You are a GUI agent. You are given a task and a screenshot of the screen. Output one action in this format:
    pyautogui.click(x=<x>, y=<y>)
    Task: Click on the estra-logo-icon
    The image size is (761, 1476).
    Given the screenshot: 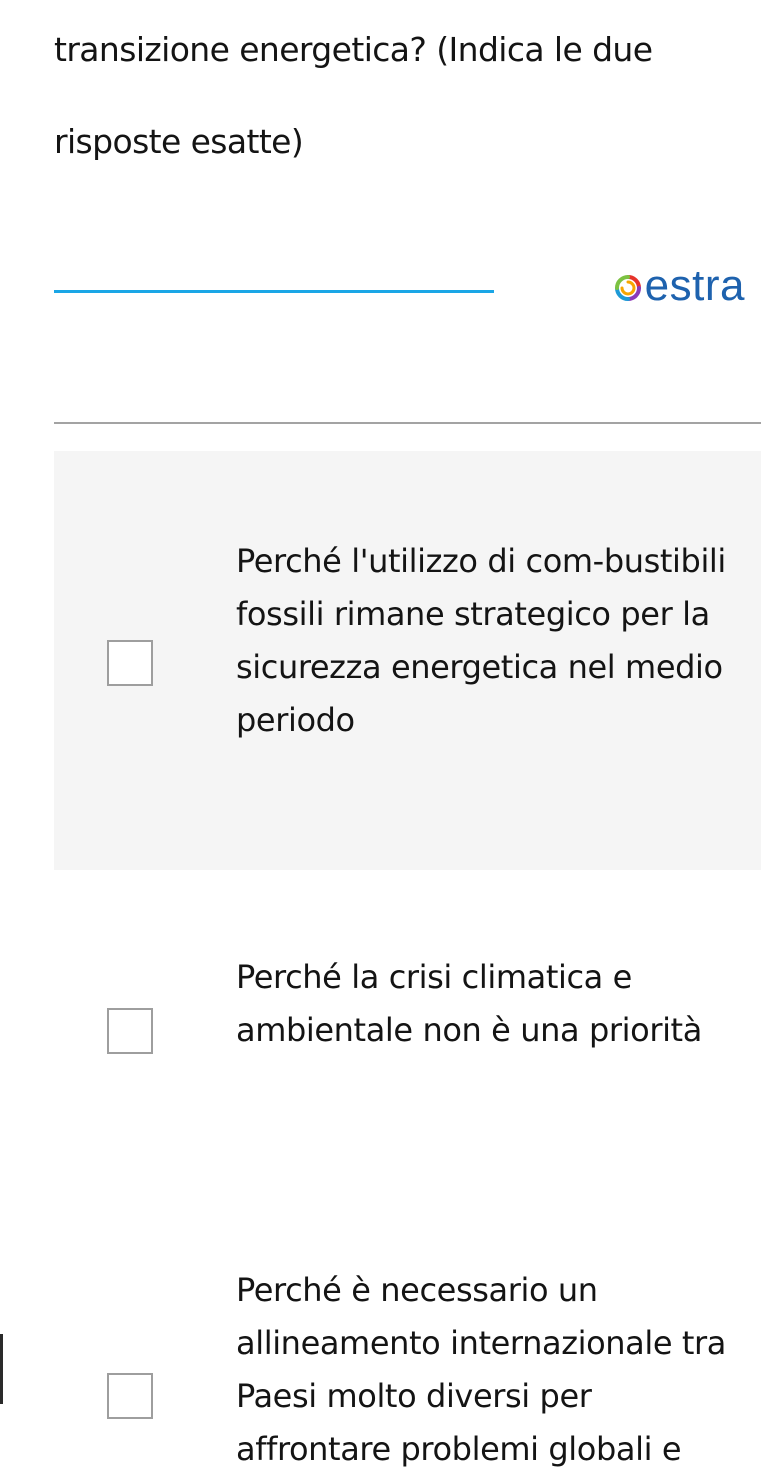 What is the action you would take?
    pyautogui.click(x=627, y=288)
    